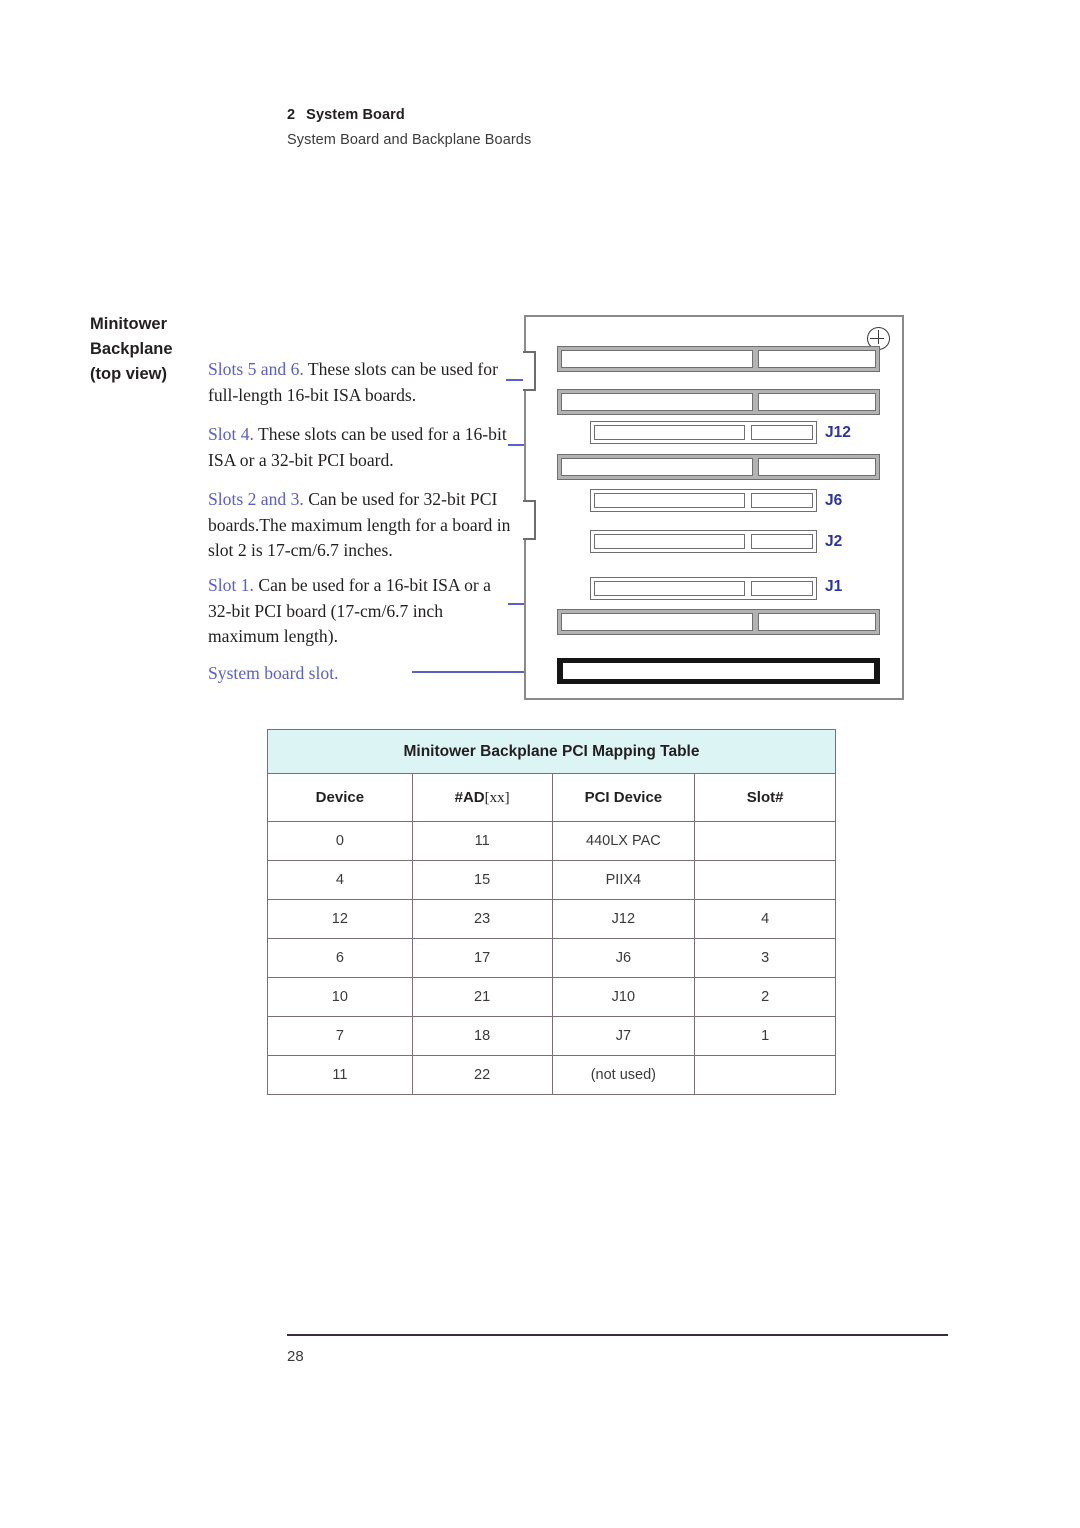  Describe the element at coordinates (765, 919) in the screenshot. I see `cell-slot: 4` at that location.